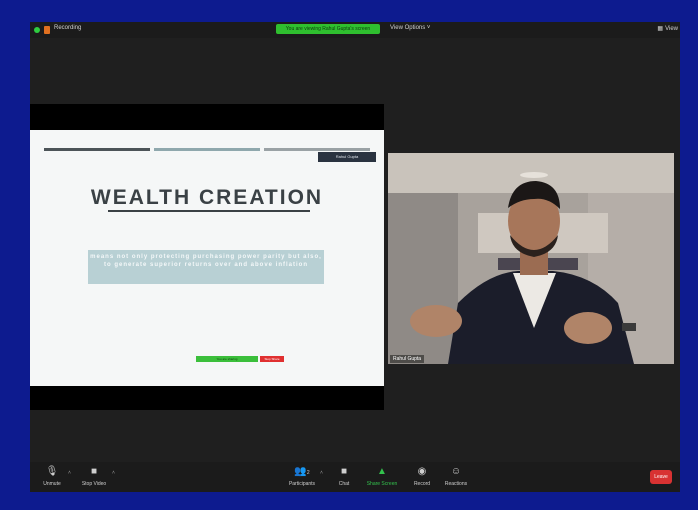 Image resolution: width=698 pixels, height=510 pixels. I want to click on slide-title: WEALTH CREATION, so click(207, 197).